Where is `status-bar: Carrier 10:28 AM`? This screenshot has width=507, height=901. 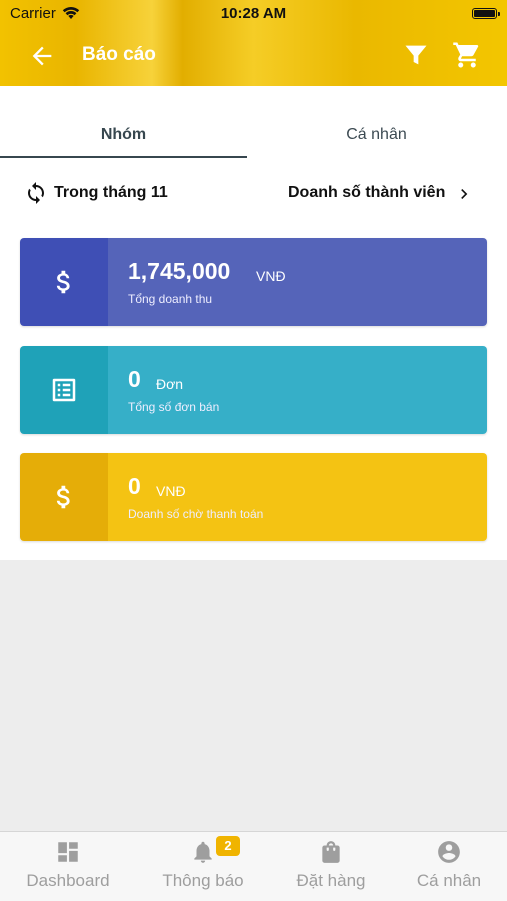
status-bar: Carrier 10:28 AM is located at coordinates (253, 14).